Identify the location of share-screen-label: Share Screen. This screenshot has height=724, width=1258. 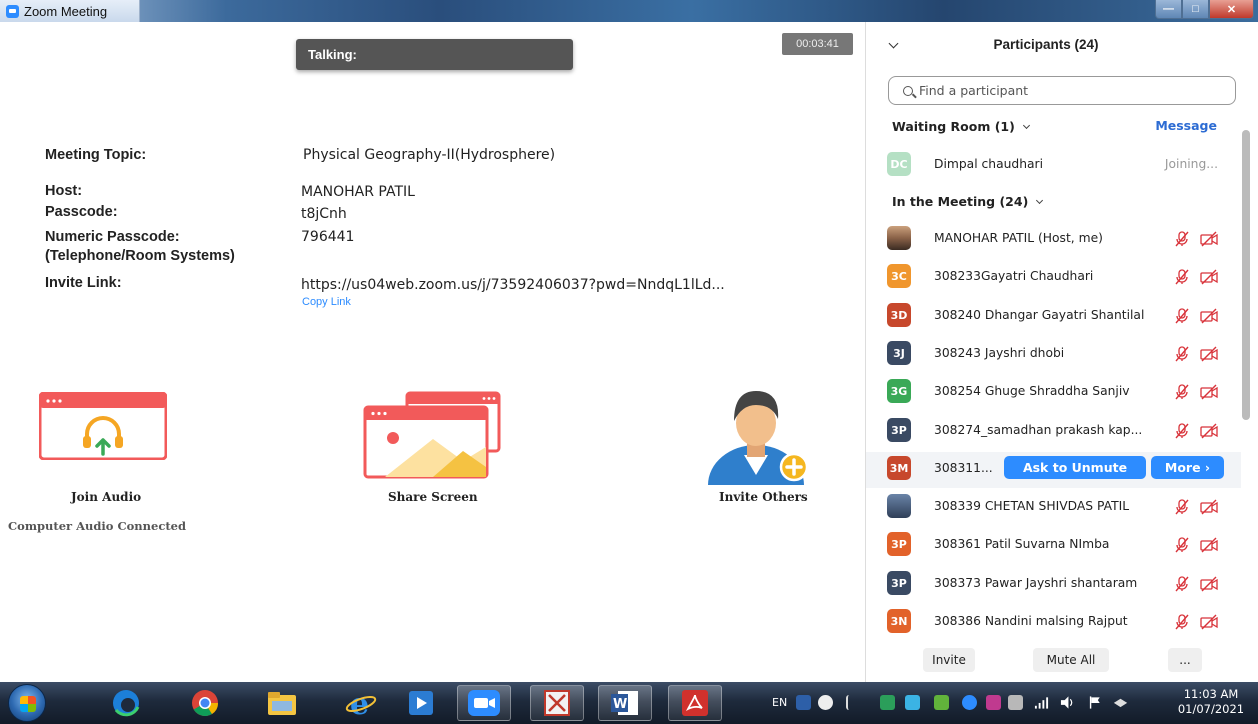
(433, 497).